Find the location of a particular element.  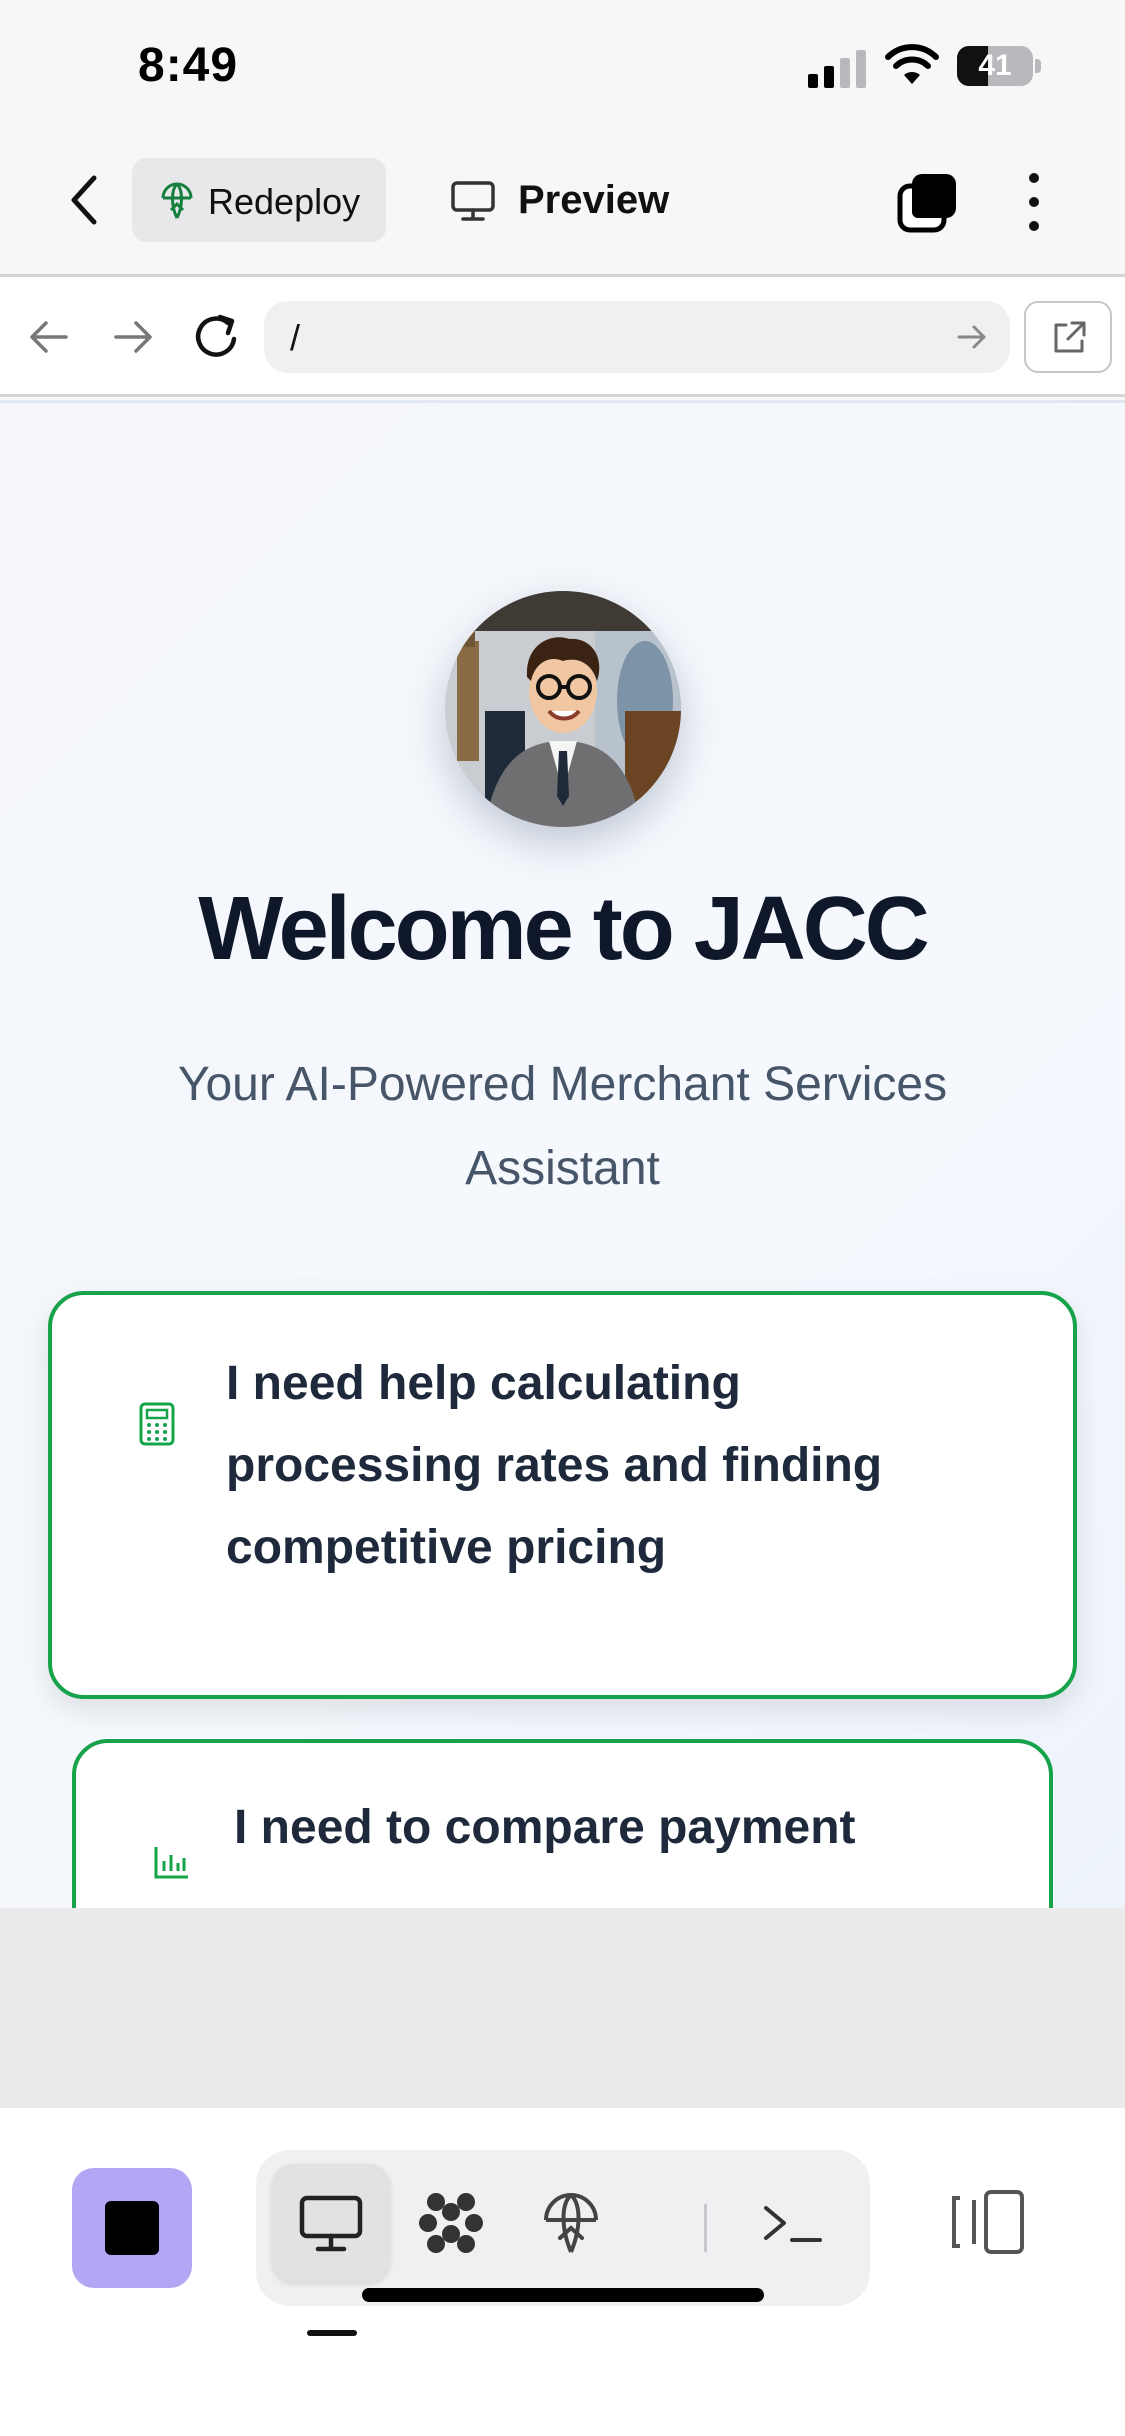

dock-extensions-button is located at coordinates (451, 2223).